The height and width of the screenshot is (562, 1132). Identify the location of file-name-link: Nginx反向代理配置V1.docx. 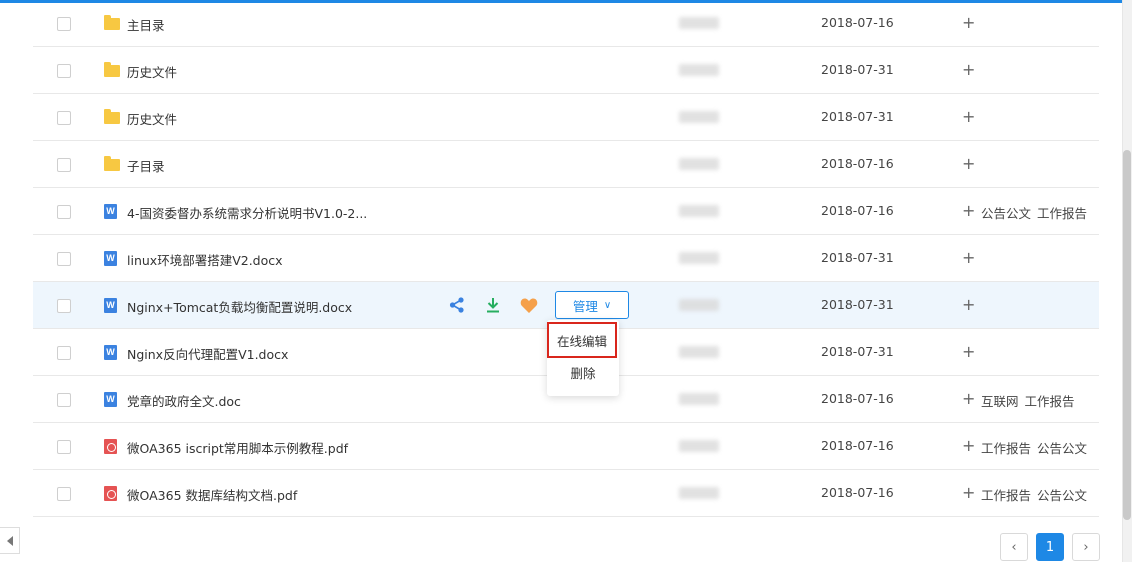
(207, 353).